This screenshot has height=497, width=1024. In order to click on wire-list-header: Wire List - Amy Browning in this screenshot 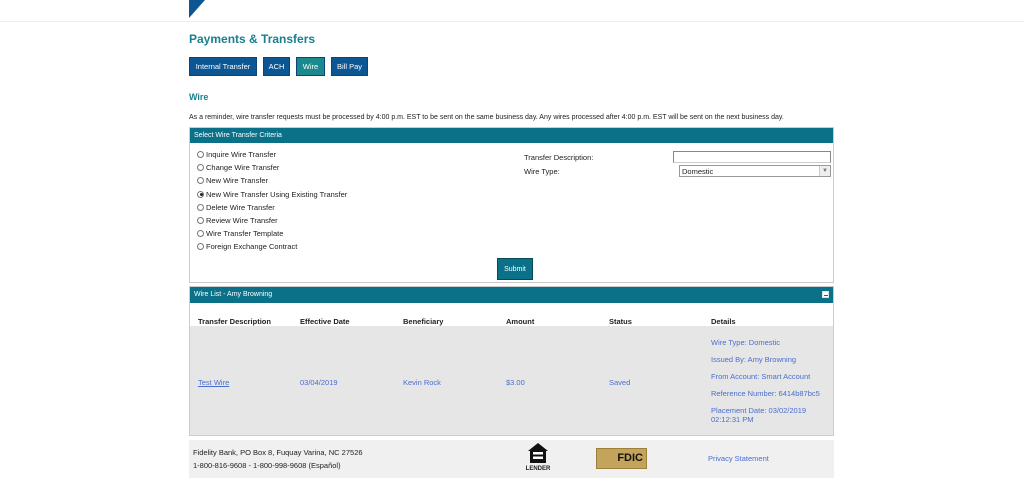, I will do `click(511, 295)`.